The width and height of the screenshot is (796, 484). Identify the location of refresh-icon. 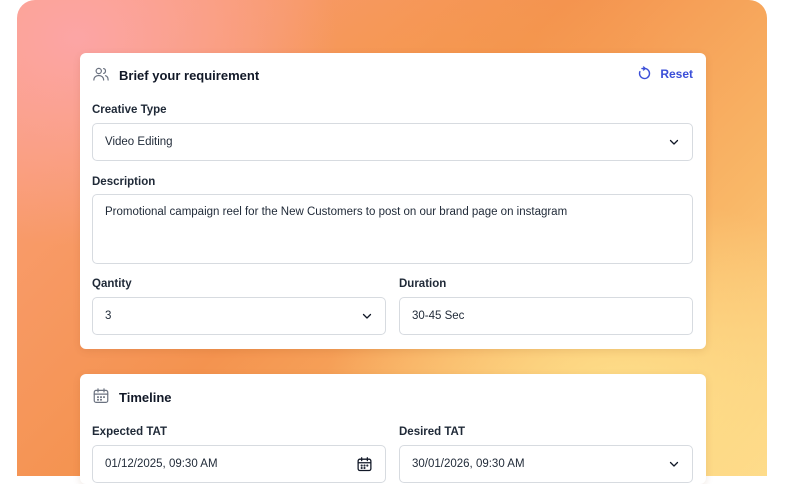
(645, 73).